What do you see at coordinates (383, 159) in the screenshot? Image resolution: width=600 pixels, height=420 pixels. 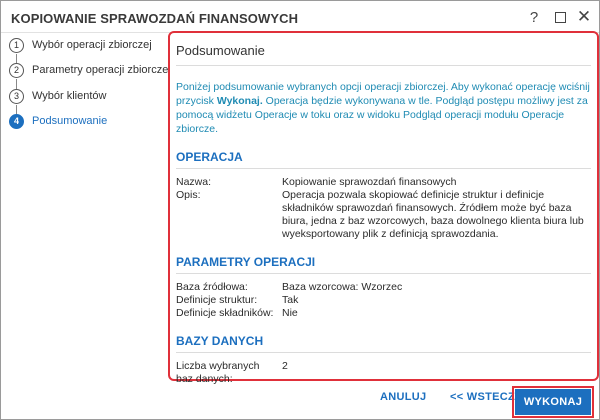 I see `section-heading-operacja: OPERACJA` at bounding box center [383, 159].